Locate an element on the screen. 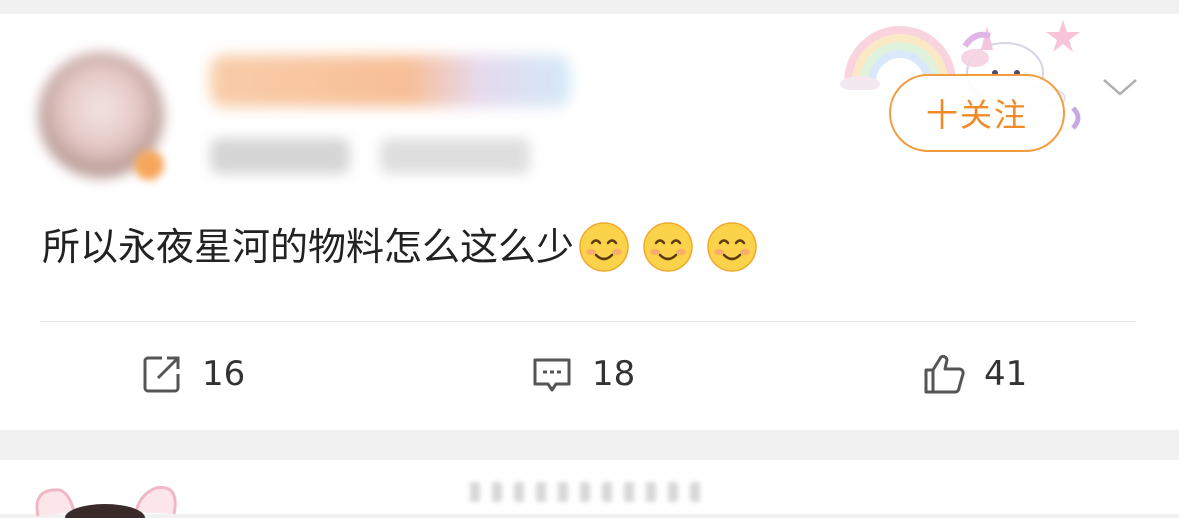 The image size is (1179, 518). follow-button: 十关注 is located at coordinates (977, 113).